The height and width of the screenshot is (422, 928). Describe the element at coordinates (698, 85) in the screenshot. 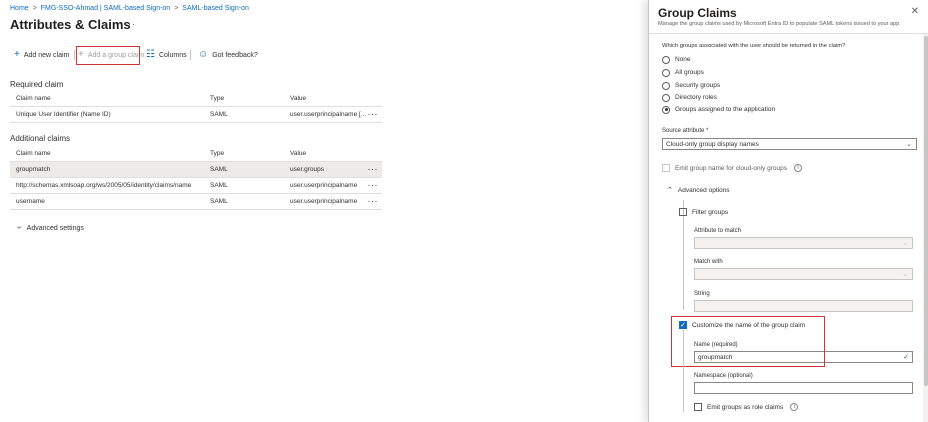

I see `radio-label: Security groups` at that location.